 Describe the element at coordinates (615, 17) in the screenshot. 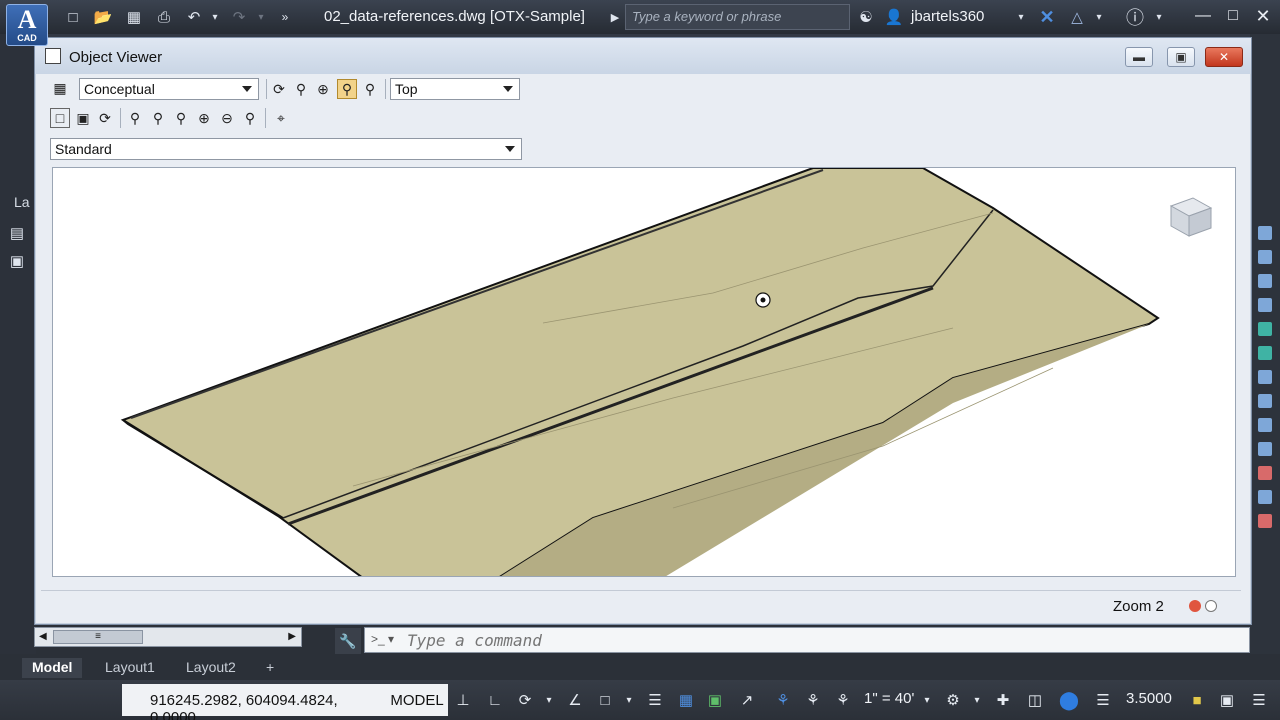

I see `search-expand-icon: ▶` at that location.